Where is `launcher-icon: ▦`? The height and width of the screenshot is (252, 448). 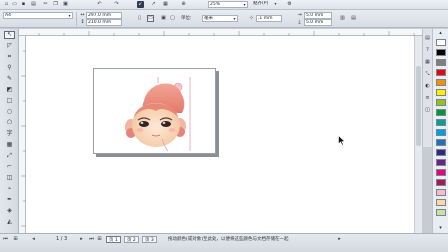 launcher-icon: ▦ is located at coordinates (165, 4).